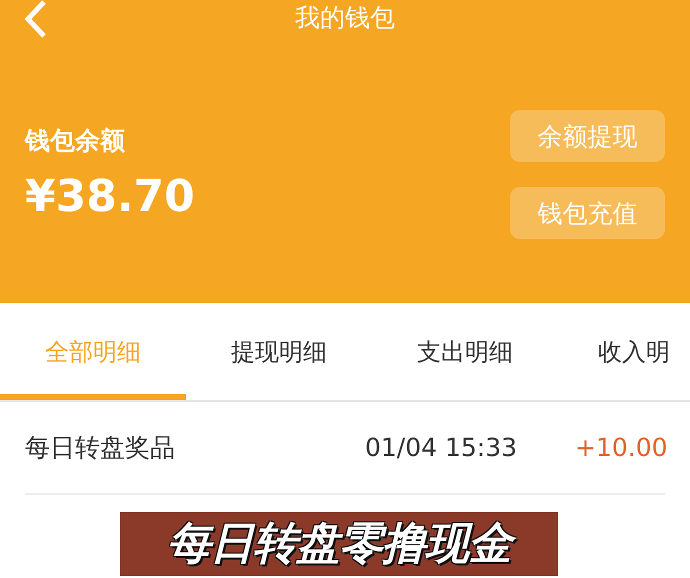 The height and width of the screenshot is (578, 690). Describe the element at coordinates (110, 196) in the screenshot. I see `balance-amount: ¥38.70` at that location.